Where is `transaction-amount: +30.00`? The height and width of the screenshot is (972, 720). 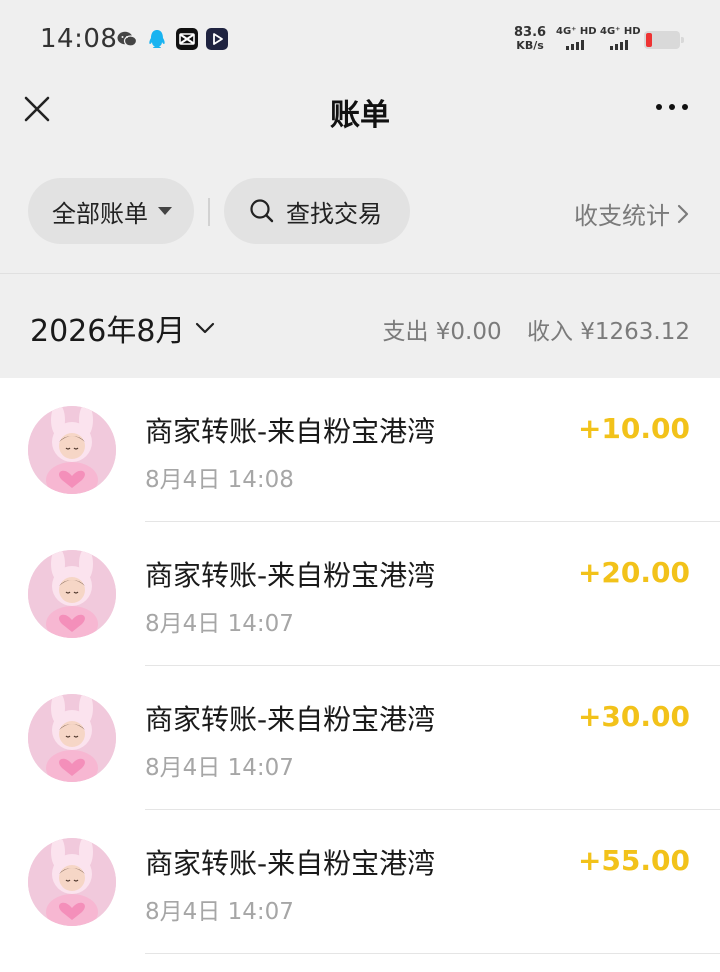 transaction-amount: +30.00 is located at coordinates (633, 716).